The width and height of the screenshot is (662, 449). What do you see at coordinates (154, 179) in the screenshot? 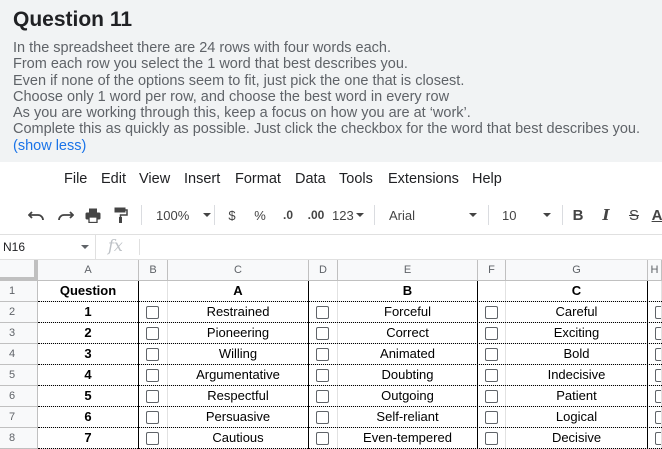
I see `menu-view: View` at bounding box center [154, 179].